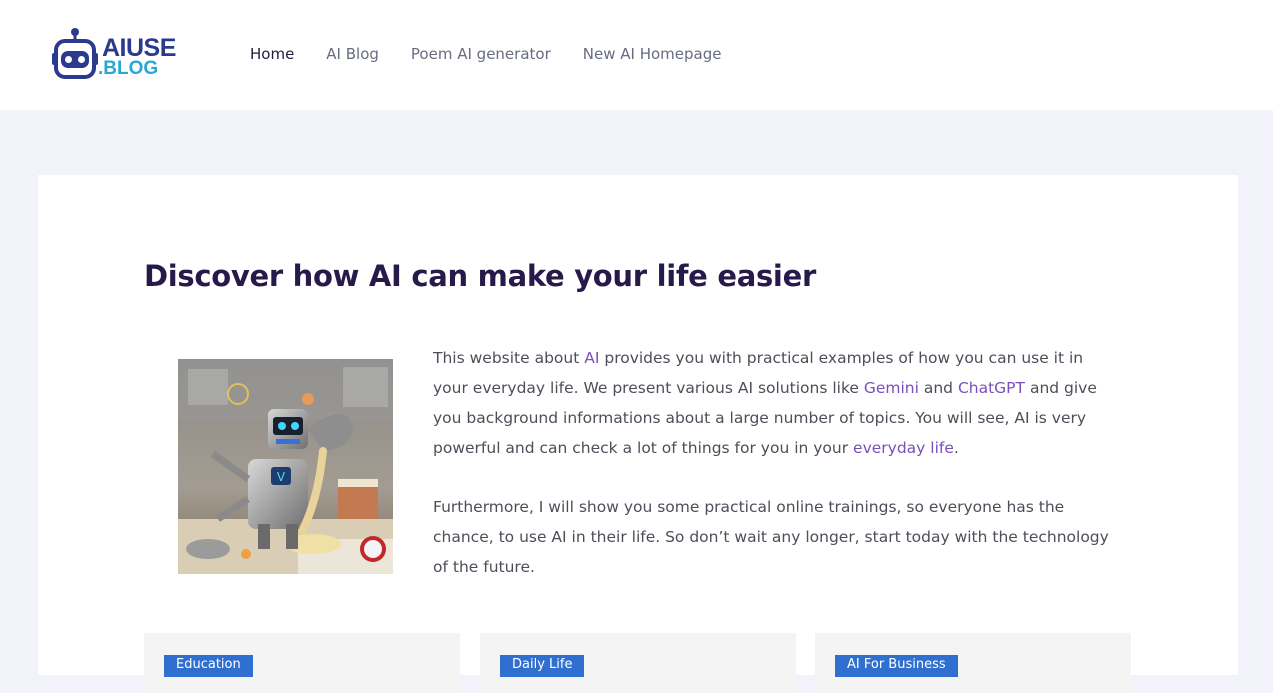 This screenshot has width=1273, height=693. What do you see at coordinates (542, 666) in the screenshot?
I see `category-badge: Daily Life` at bounding box center [542, 666].